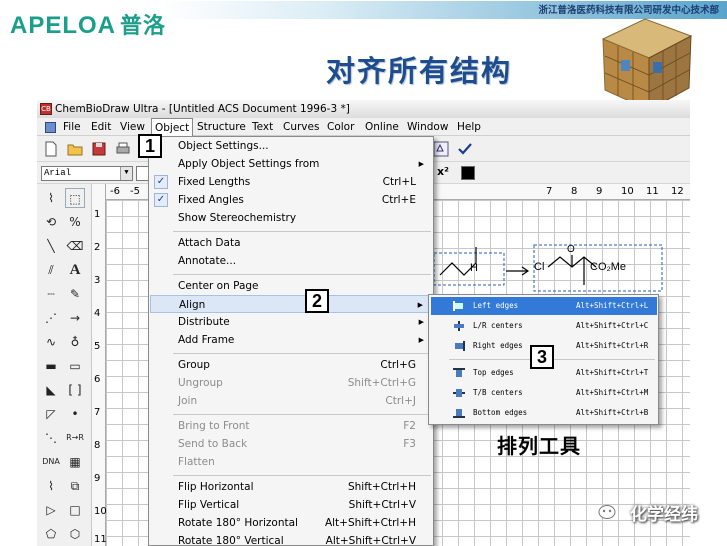 The image size is (727, 546). Describe the element at coordinates (51, 462) in the screenshot. I see `dna-tool-icon: DNA` at that location.